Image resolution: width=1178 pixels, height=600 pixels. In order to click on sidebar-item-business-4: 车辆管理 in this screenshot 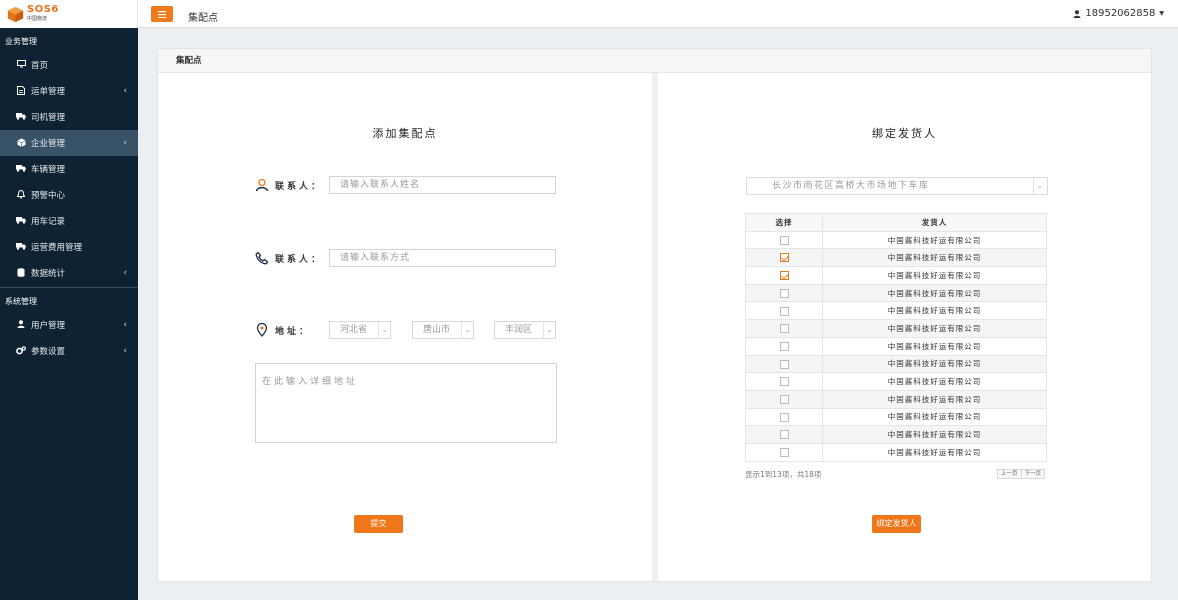, I will do `click(69, 169)`.